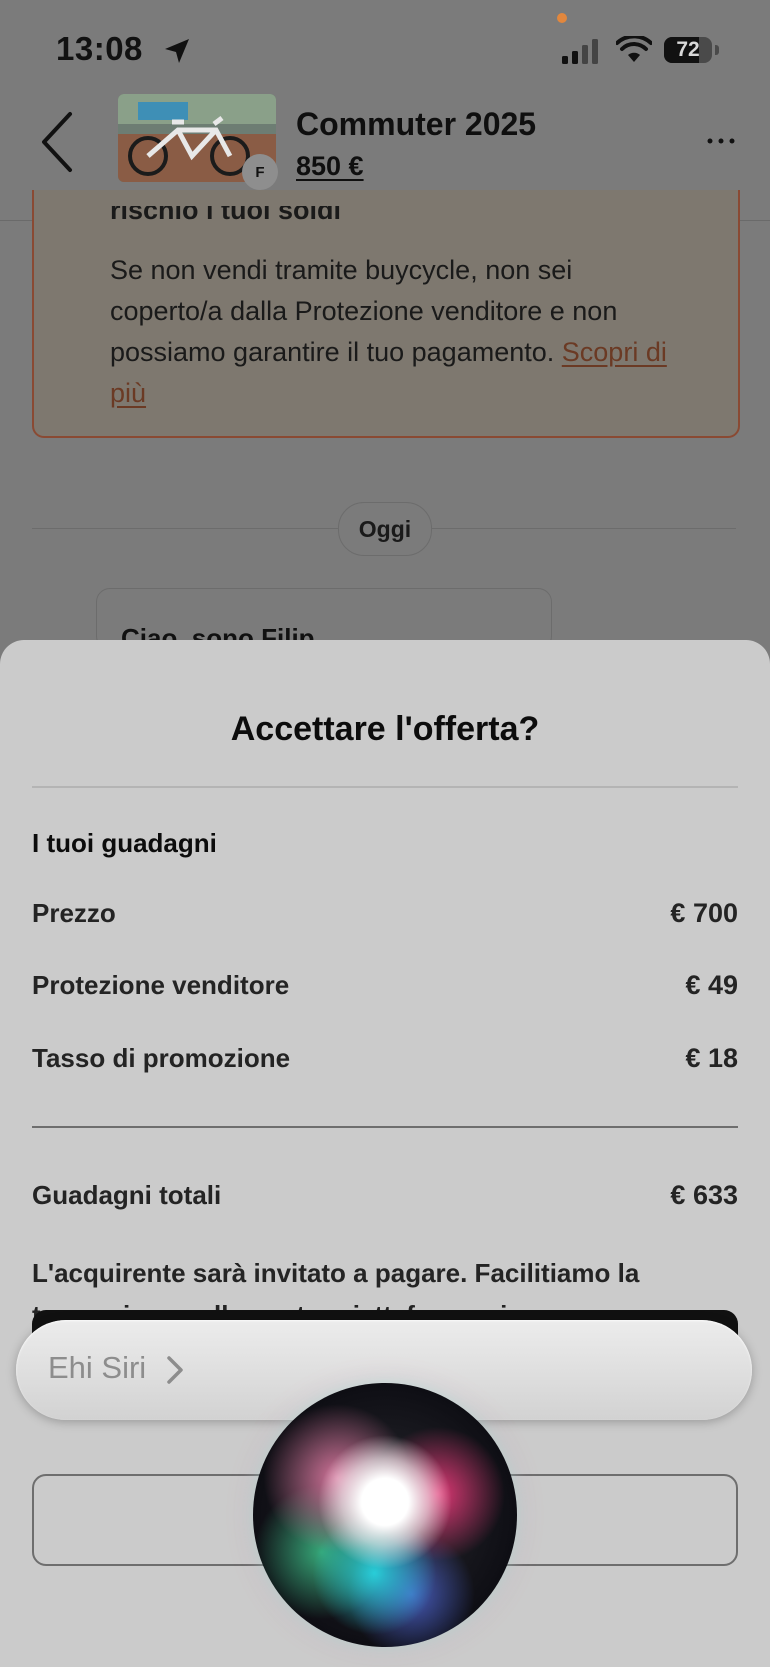  Describe the element at coordinates (385, 1061) in the screenshot. I see `promotion-fee-row: Tasso di promozione € 18` at that location.